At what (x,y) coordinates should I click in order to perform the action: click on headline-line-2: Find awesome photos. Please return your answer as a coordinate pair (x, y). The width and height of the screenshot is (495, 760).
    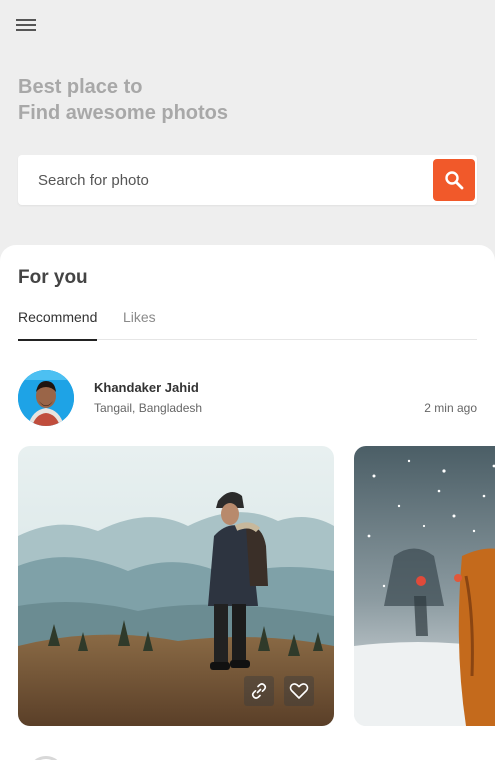
    Looking at the image, I should click on (123, 113).